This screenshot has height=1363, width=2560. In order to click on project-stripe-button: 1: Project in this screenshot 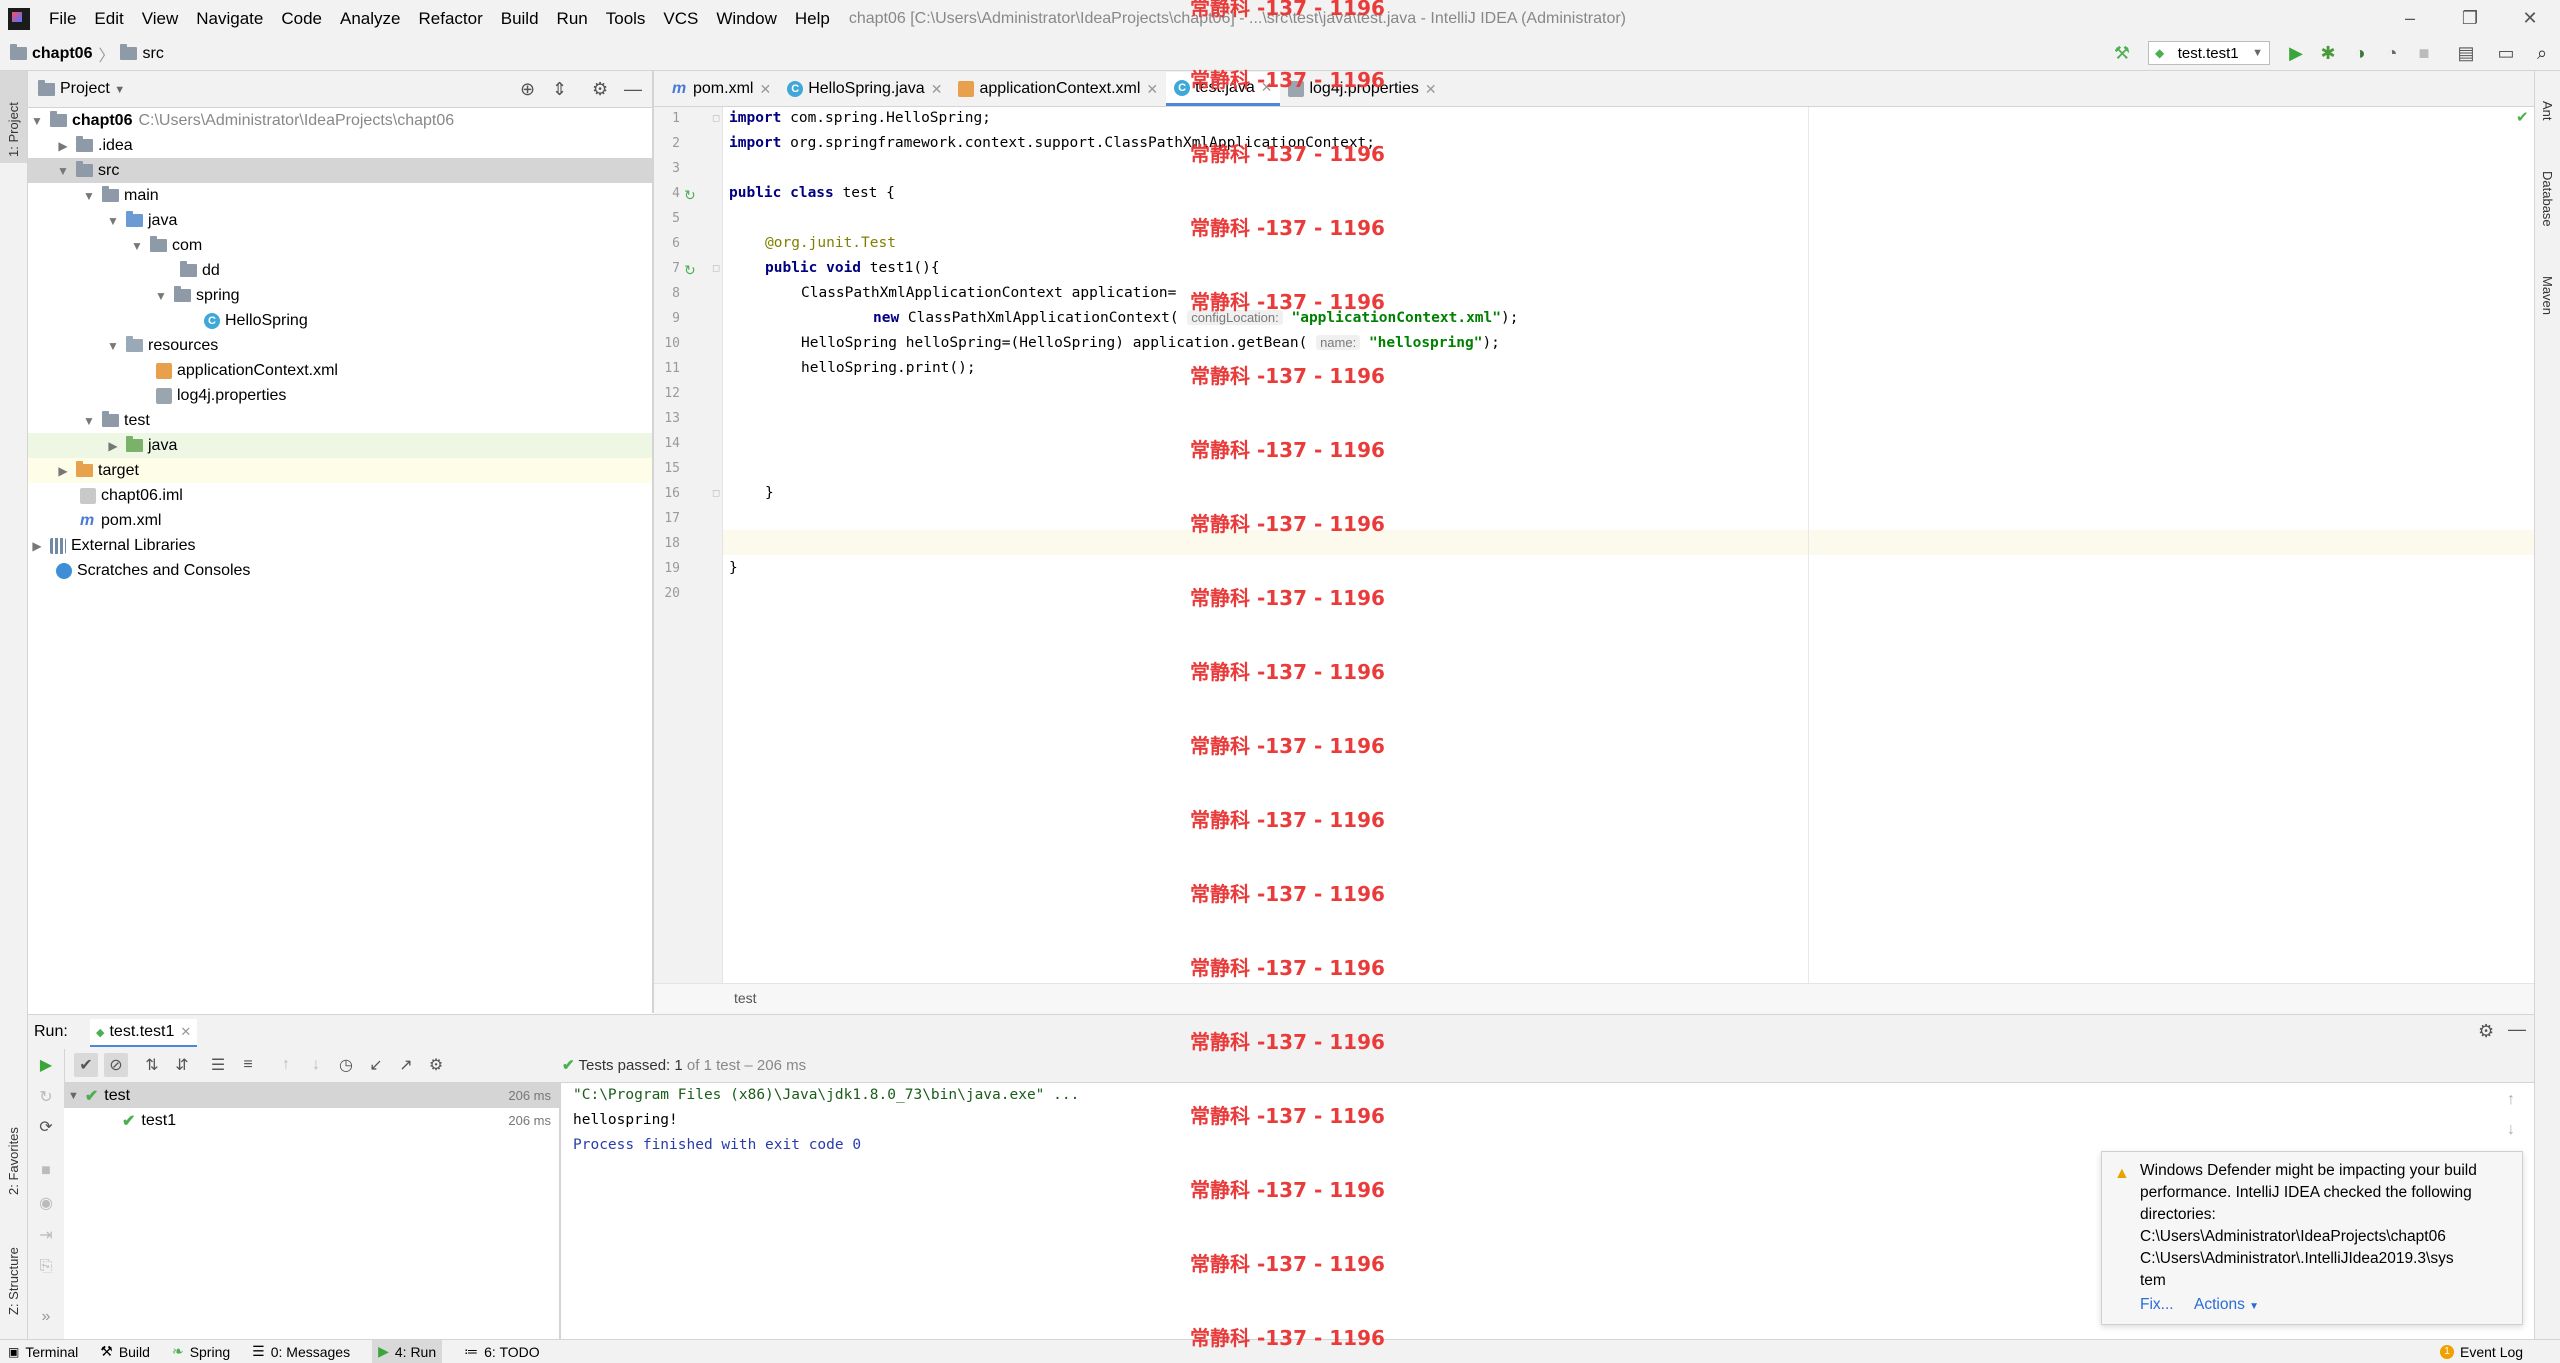, I will do `click(13, 117)`.